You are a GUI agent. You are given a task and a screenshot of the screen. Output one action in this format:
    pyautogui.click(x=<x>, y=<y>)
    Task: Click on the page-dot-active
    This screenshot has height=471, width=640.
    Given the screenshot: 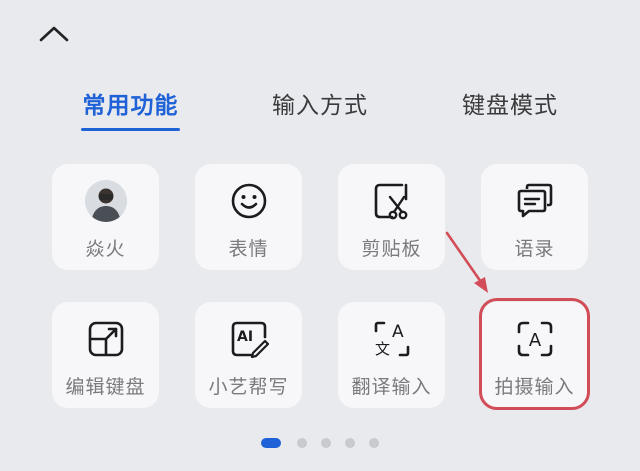 What is the action you would take?
    pyautogui.click(x=271, y=443)
    